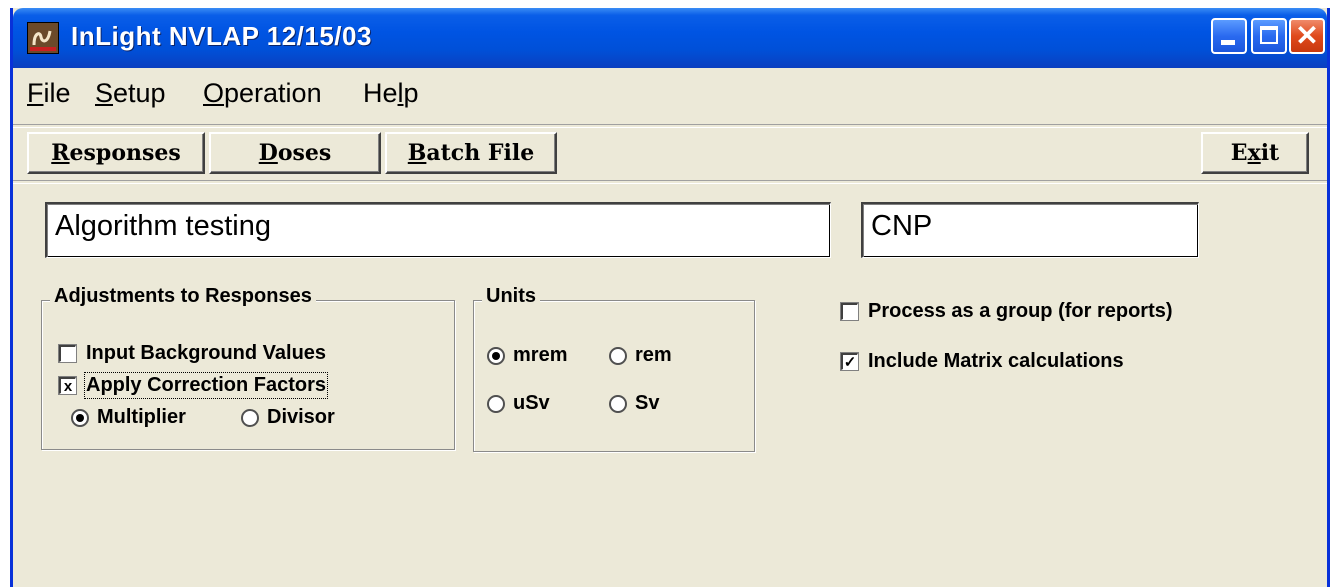  What do you see at coordinates (67, 385) in the screenshot?
I see `checkbox-box: x` at bounding box center [67, 385].